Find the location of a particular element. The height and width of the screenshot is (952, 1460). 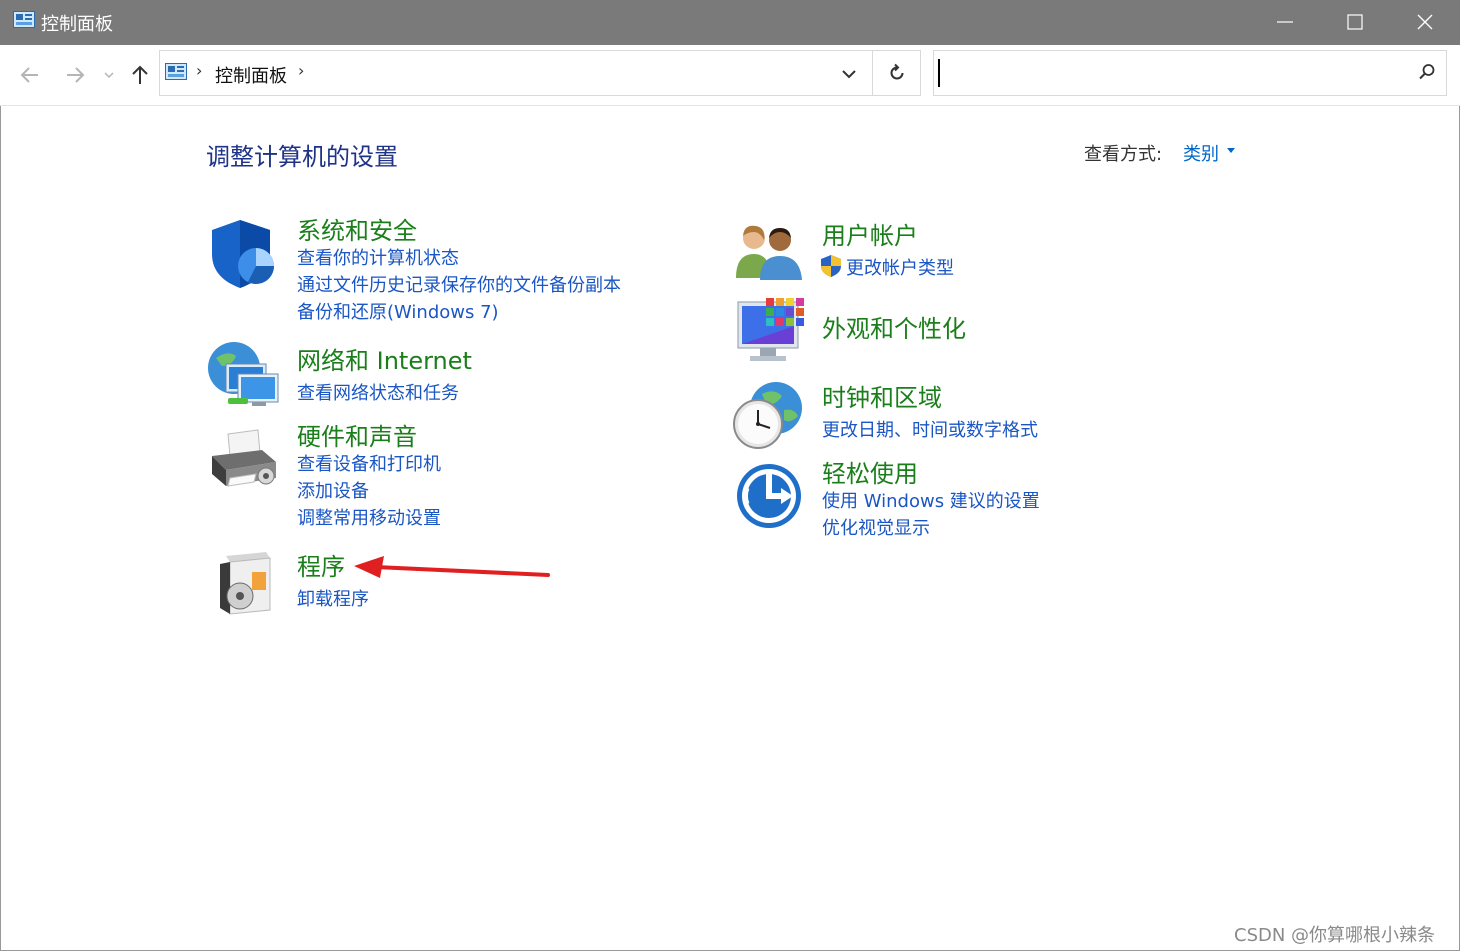

annotation-arrow-icon is located at coordinates (452, 567).